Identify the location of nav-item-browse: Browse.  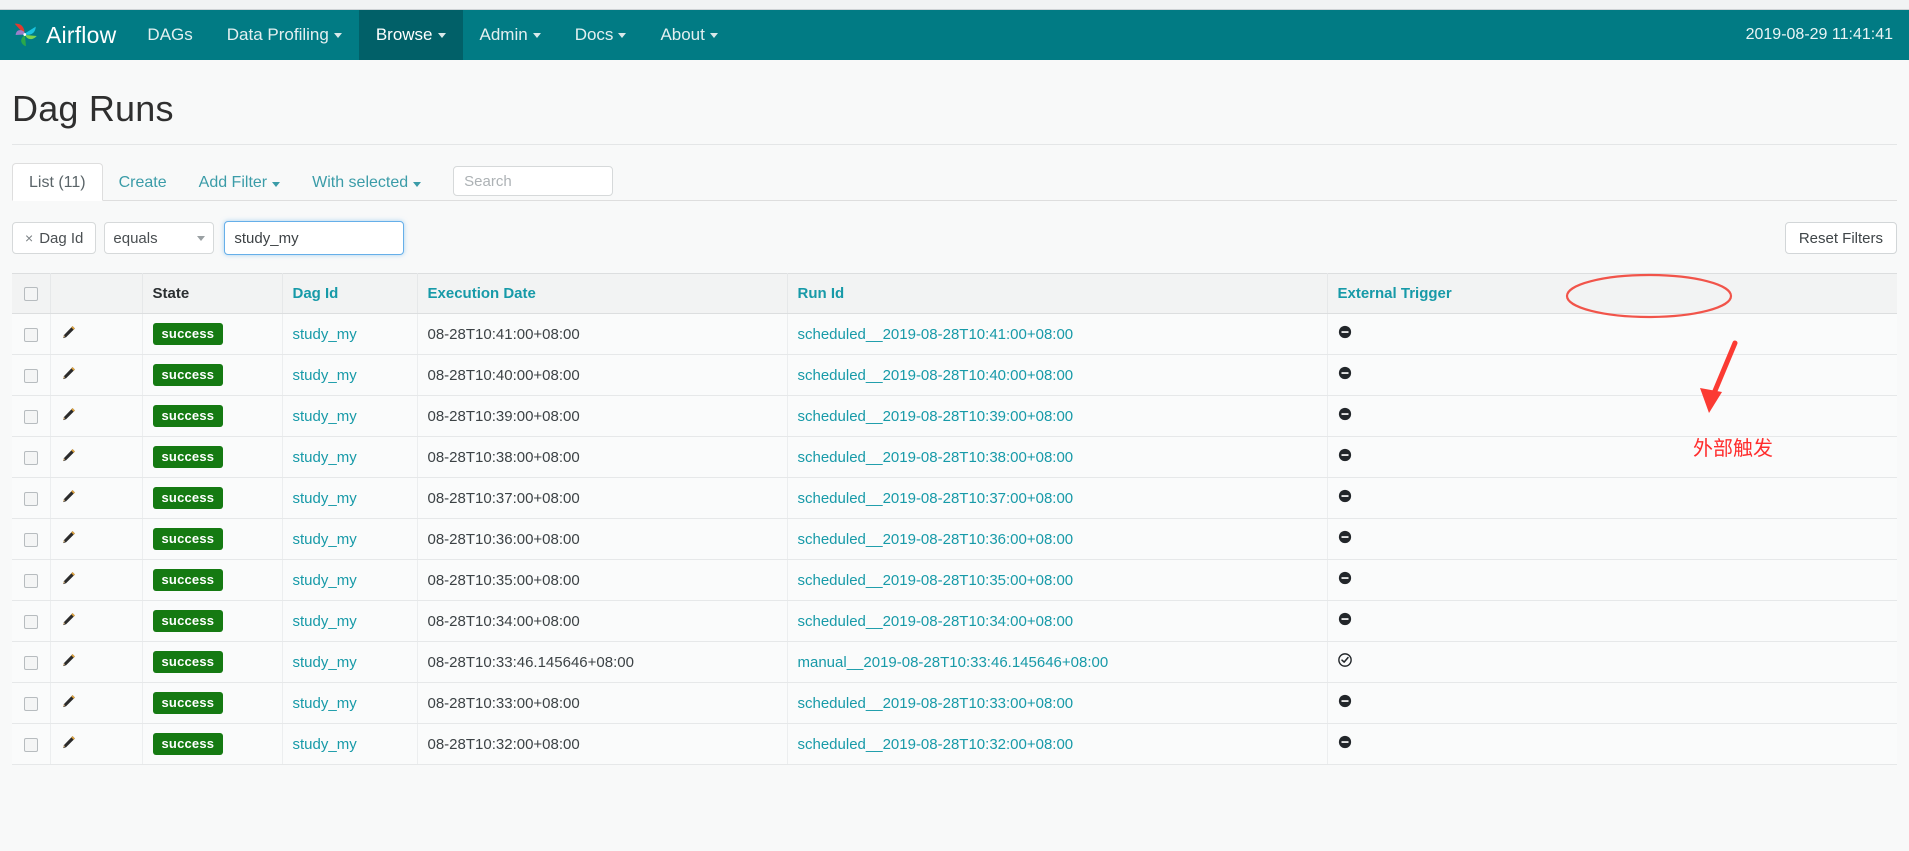
(410, 35).